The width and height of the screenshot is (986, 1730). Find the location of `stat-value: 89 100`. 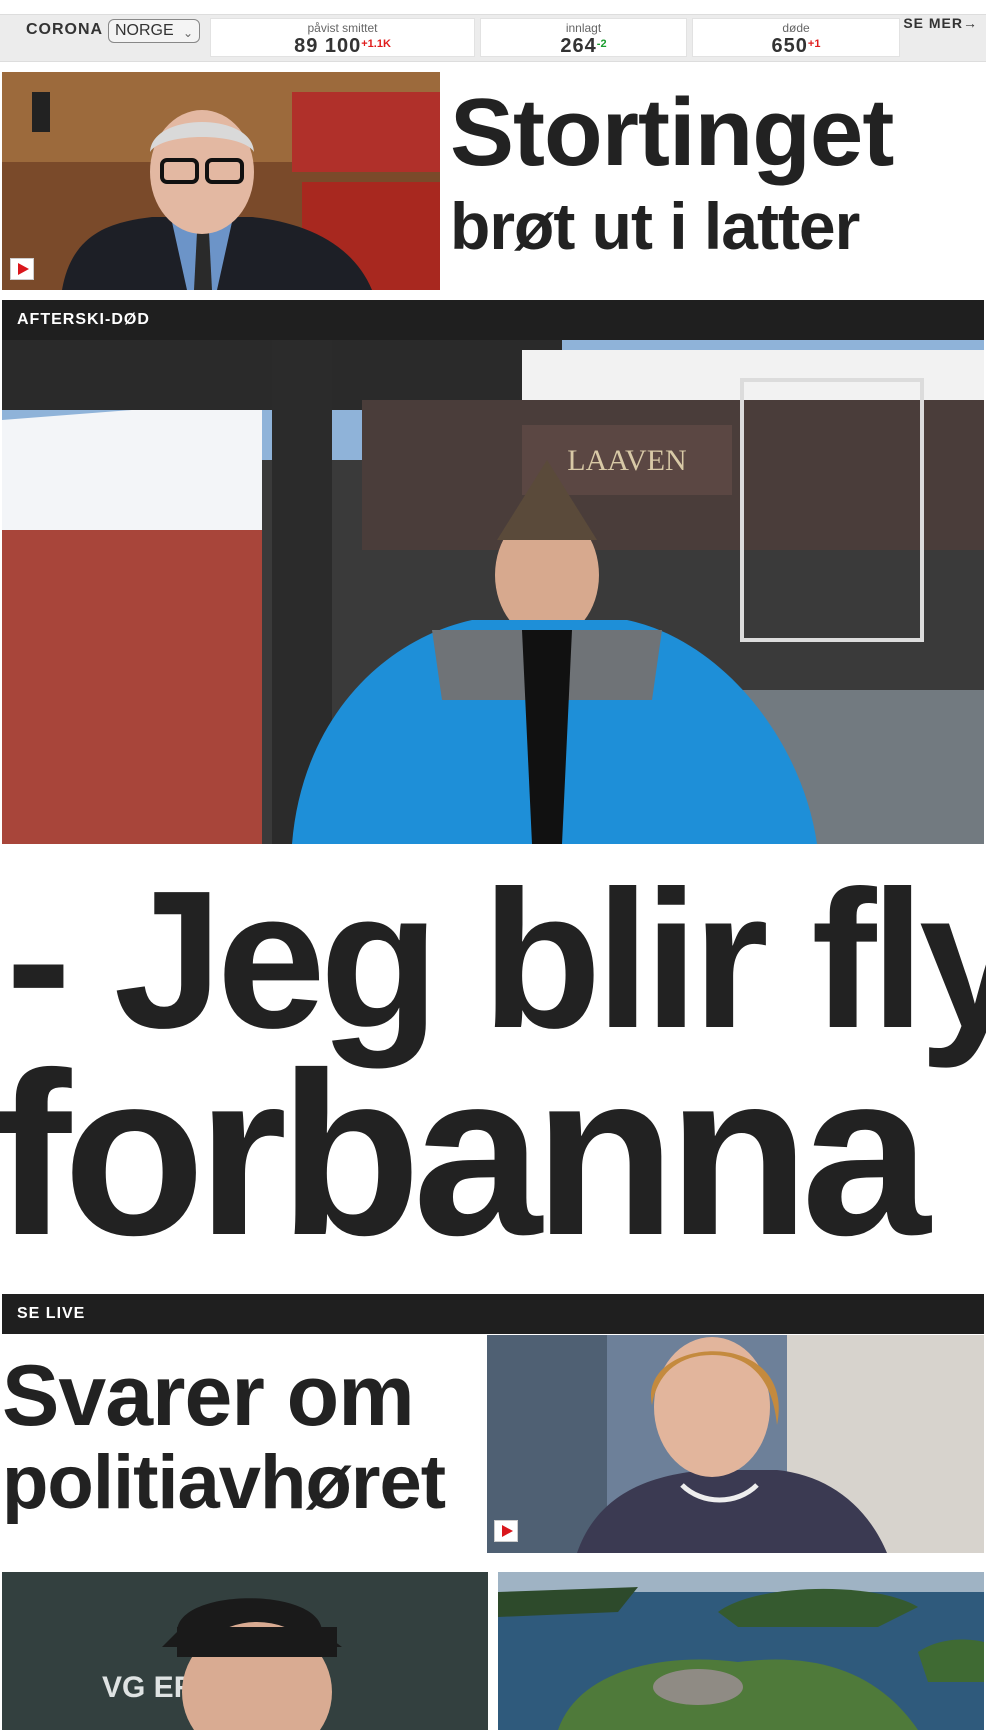

stat-value: 89 100 is located at coordinates (328, 46).